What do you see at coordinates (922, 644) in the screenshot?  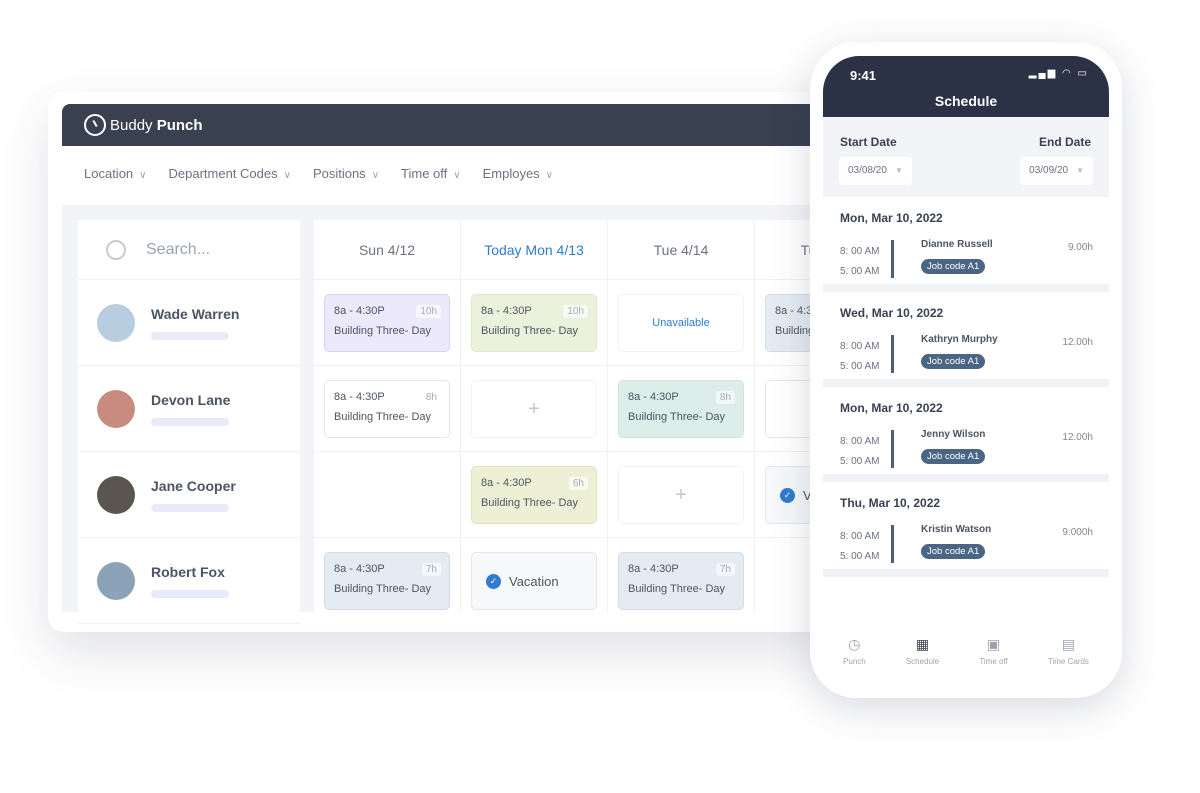 I see `calendar-grid-icon: ▦` at bounding box center [922, 644].